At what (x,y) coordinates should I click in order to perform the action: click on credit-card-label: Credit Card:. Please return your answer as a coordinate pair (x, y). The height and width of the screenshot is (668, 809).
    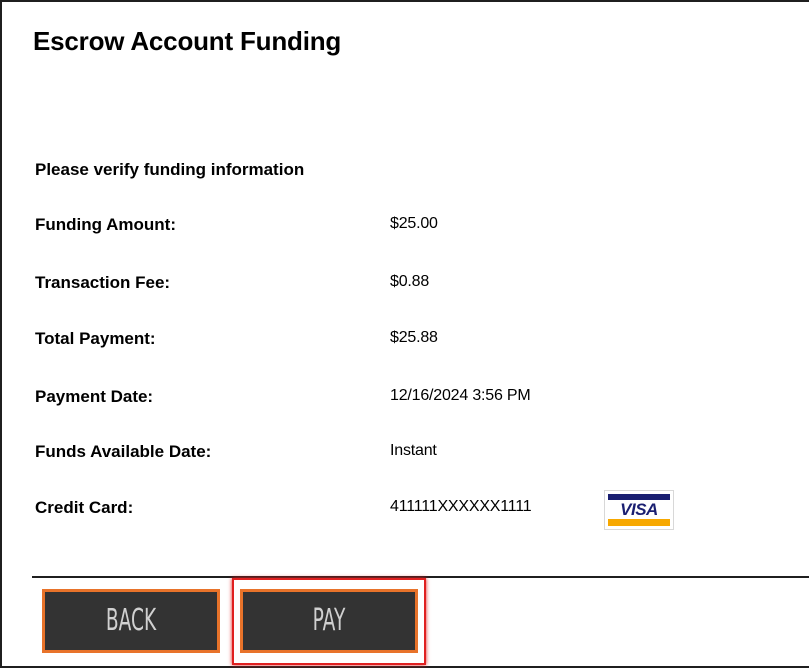
    Looking at the image, I should click on (84, 507).